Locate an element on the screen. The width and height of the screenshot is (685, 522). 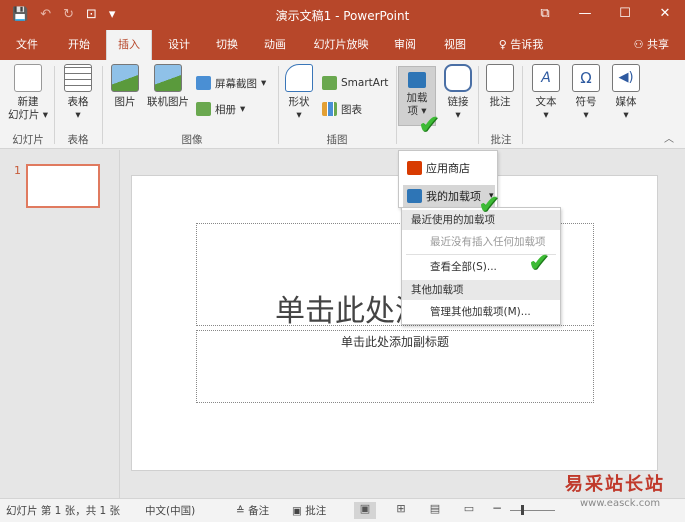
online-picture-label: 联机图片 is located at coordinates (168, 102).